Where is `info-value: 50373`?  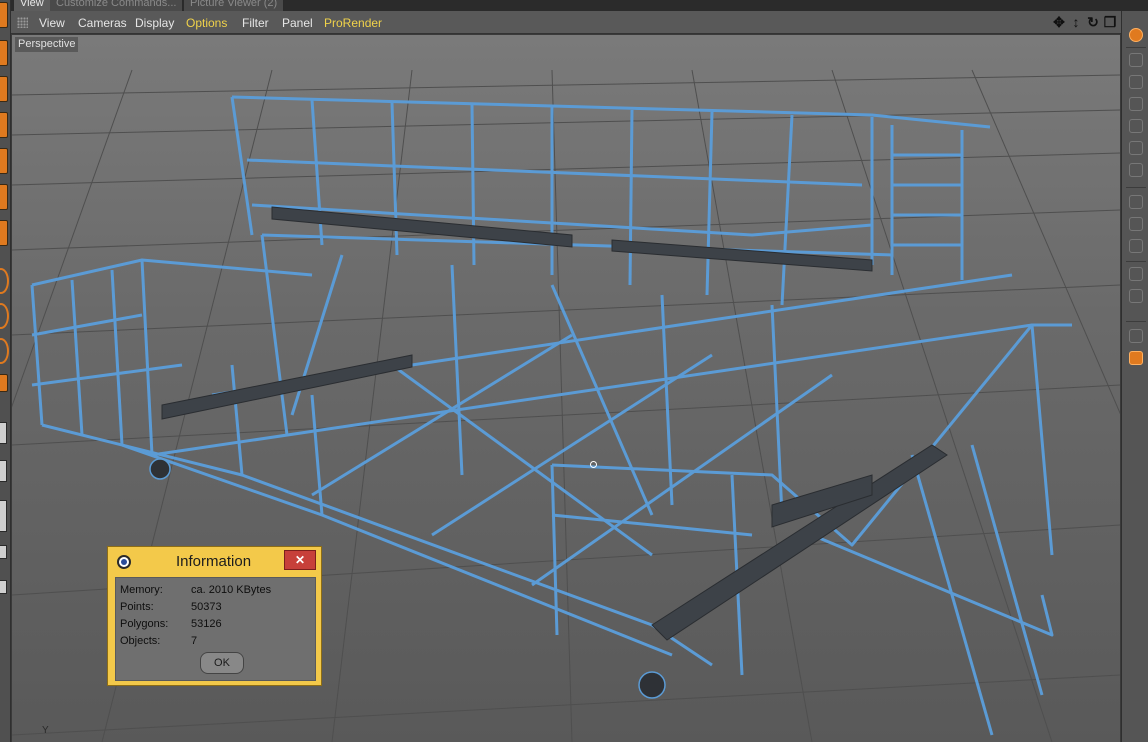 info-value: 50373 is located at coordinates (206, 607).